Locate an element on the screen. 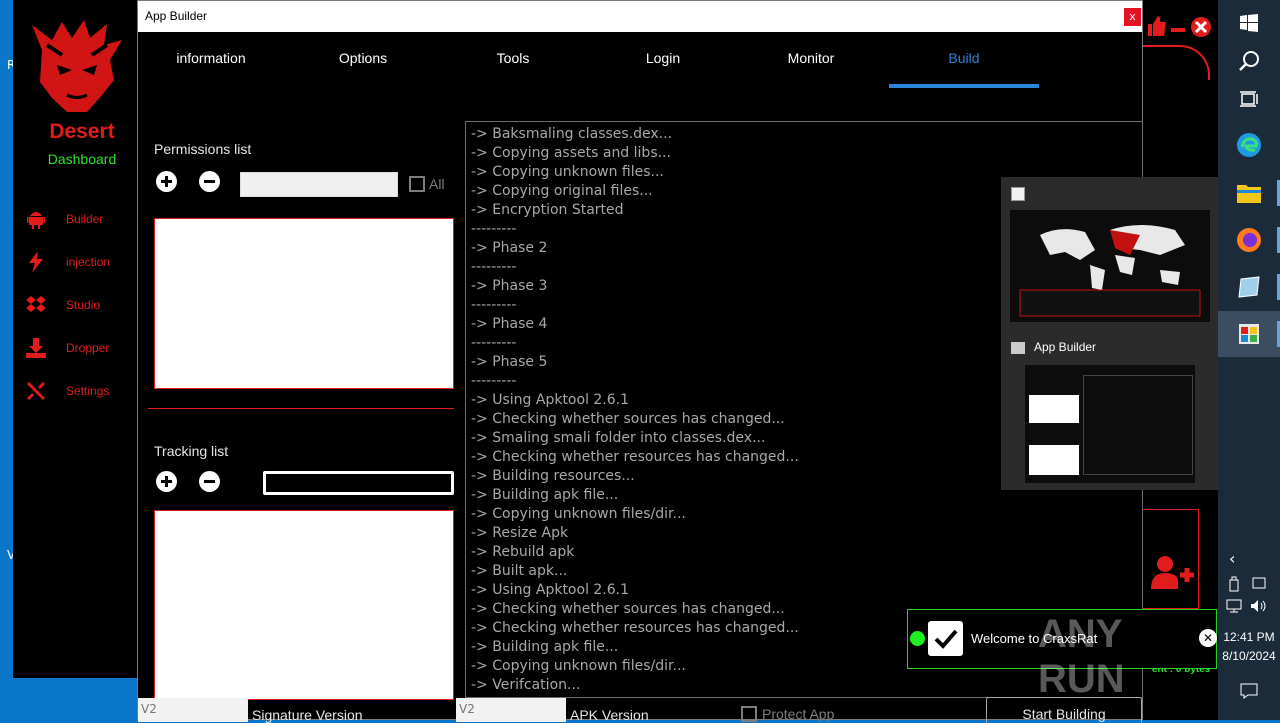  window-controls-icon is located at coordinates (1179, 26).